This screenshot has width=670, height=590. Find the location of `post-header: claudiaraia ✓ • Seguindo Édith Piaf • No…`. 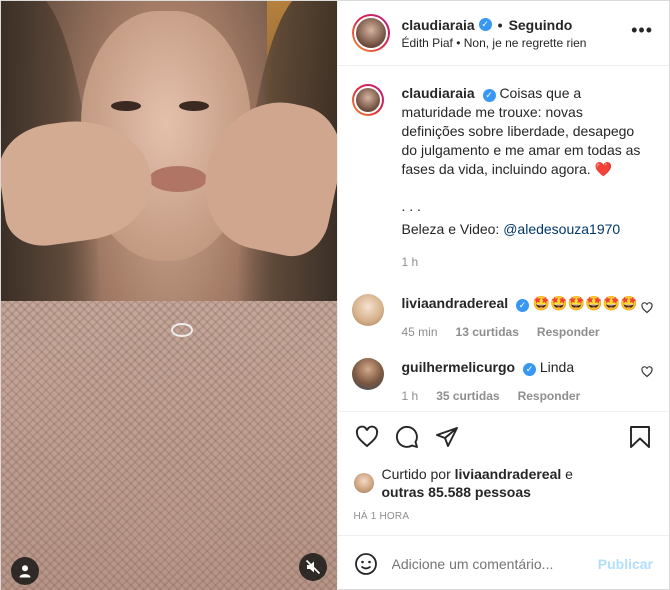

post-header: claudiaraia ✓ • Seguindo Édith Piaf • No… is located at coordinates (503, 33).